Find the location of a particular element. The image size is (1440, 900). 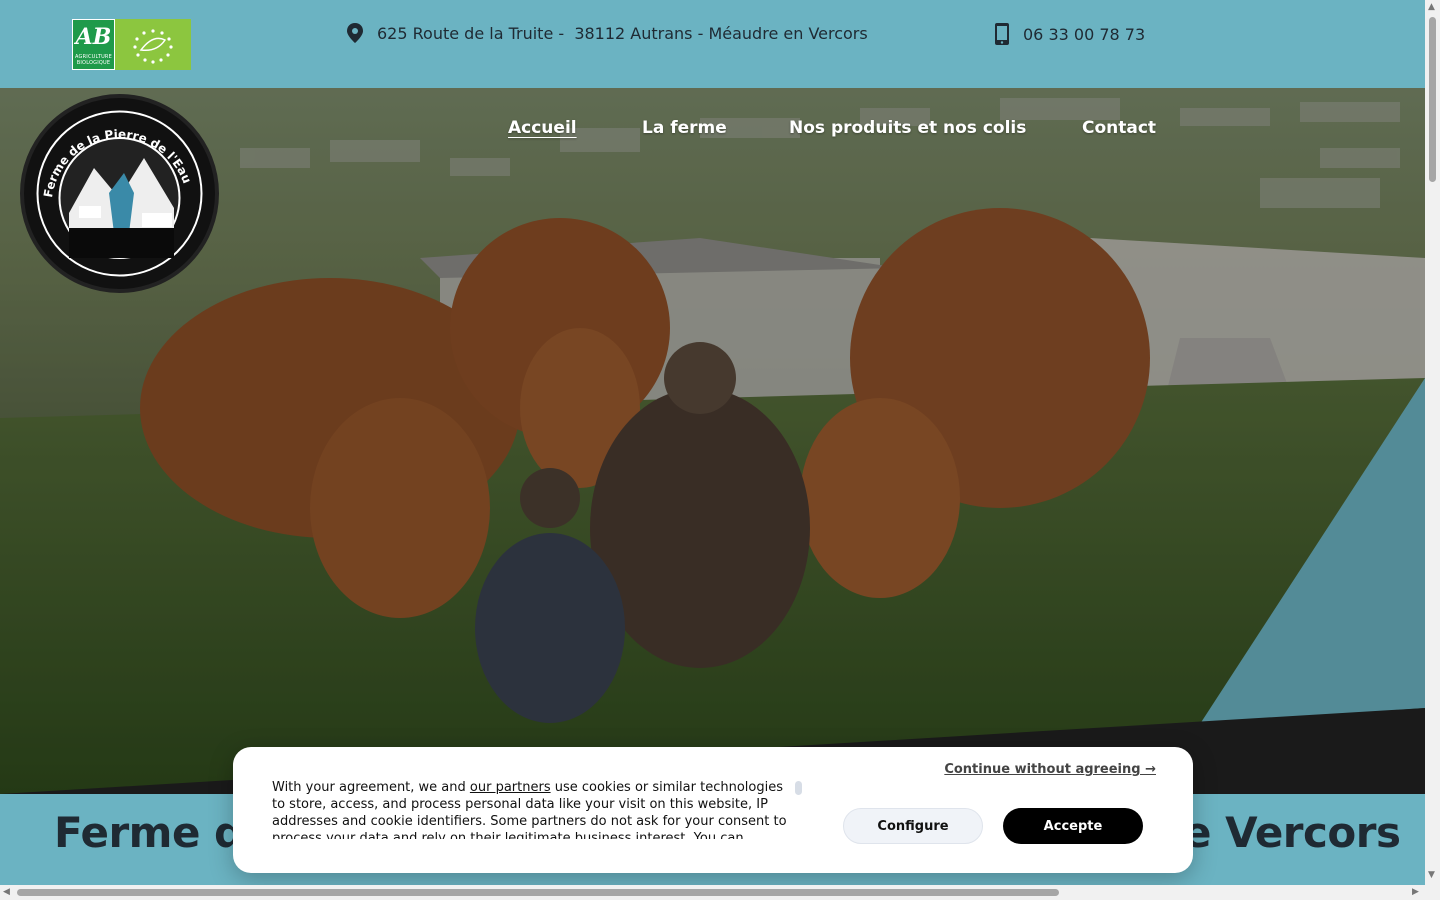

scroll-left-arrow-icon: ◀ is located at coordinates (6, 892).